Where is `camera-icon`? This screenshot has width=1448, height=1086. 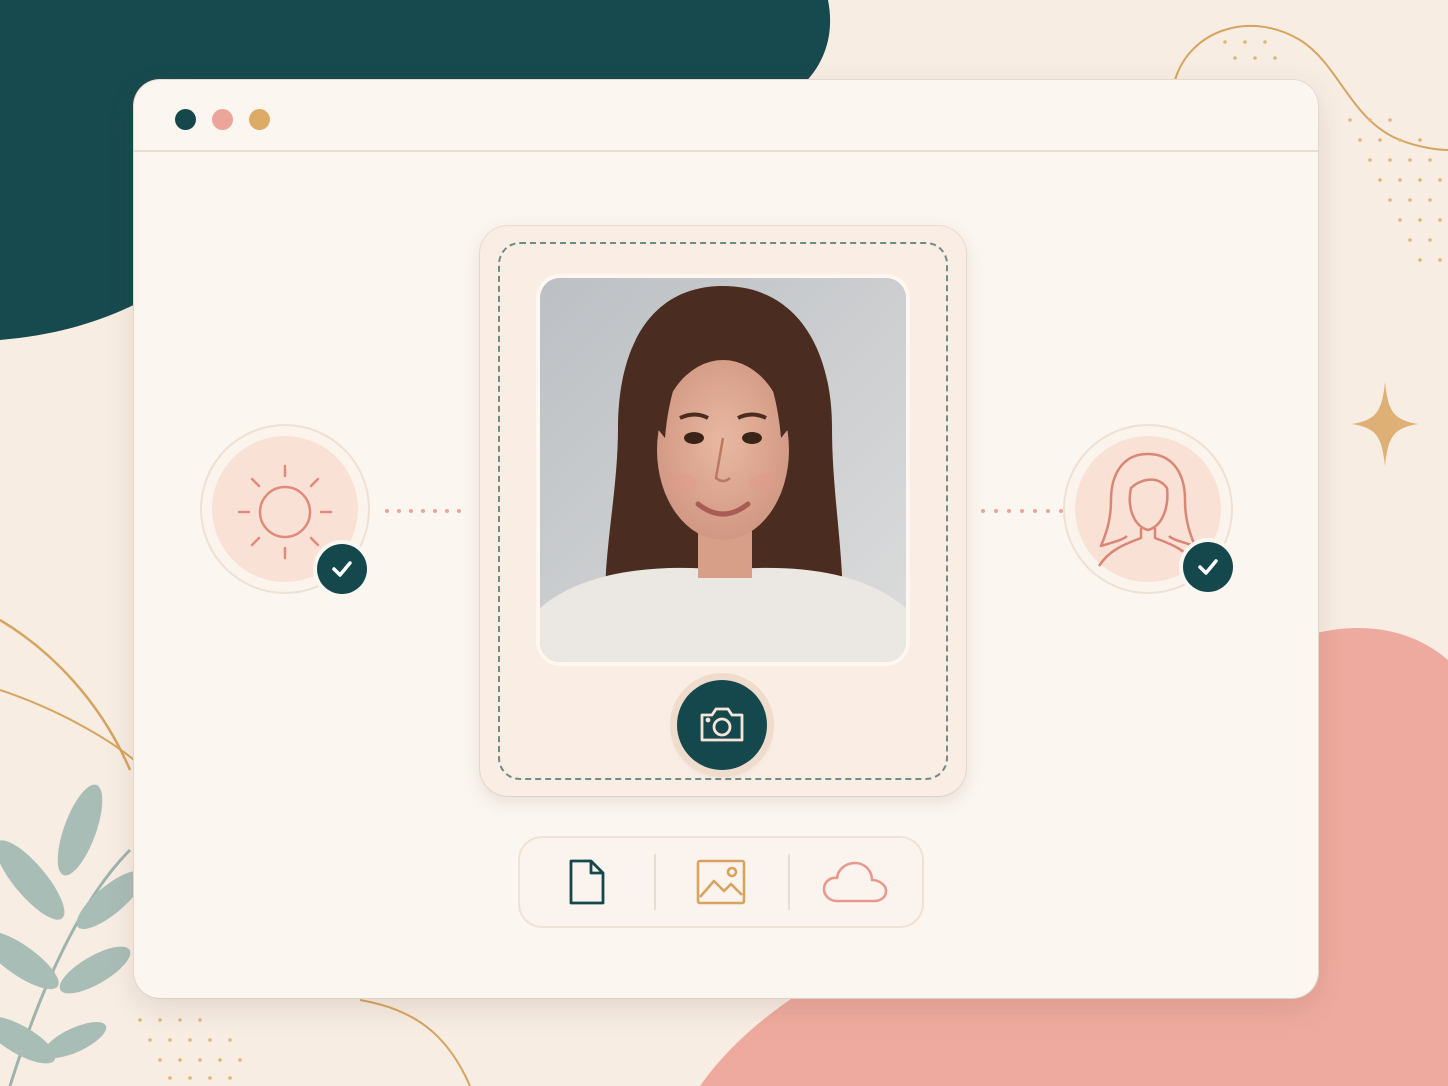
camera-icon is located at coordinates (722, 724).